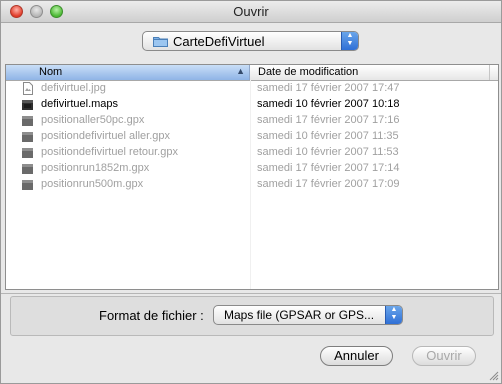 Image resolution: width=502 pixels, height=384 pixels. Describe the element at coordinates (128, 72) in the screenshot. I see `name-column-header: Nom ▲` at that location.